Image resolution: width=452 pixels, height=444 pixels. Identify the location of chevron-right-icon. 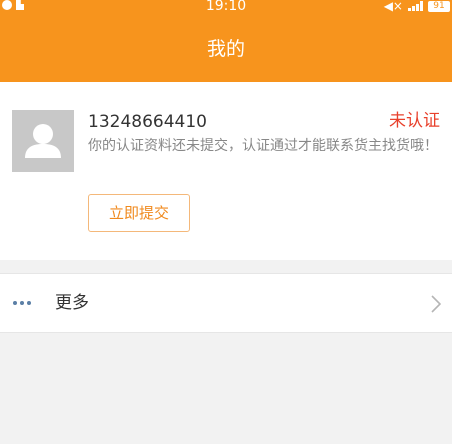
(436, 304).